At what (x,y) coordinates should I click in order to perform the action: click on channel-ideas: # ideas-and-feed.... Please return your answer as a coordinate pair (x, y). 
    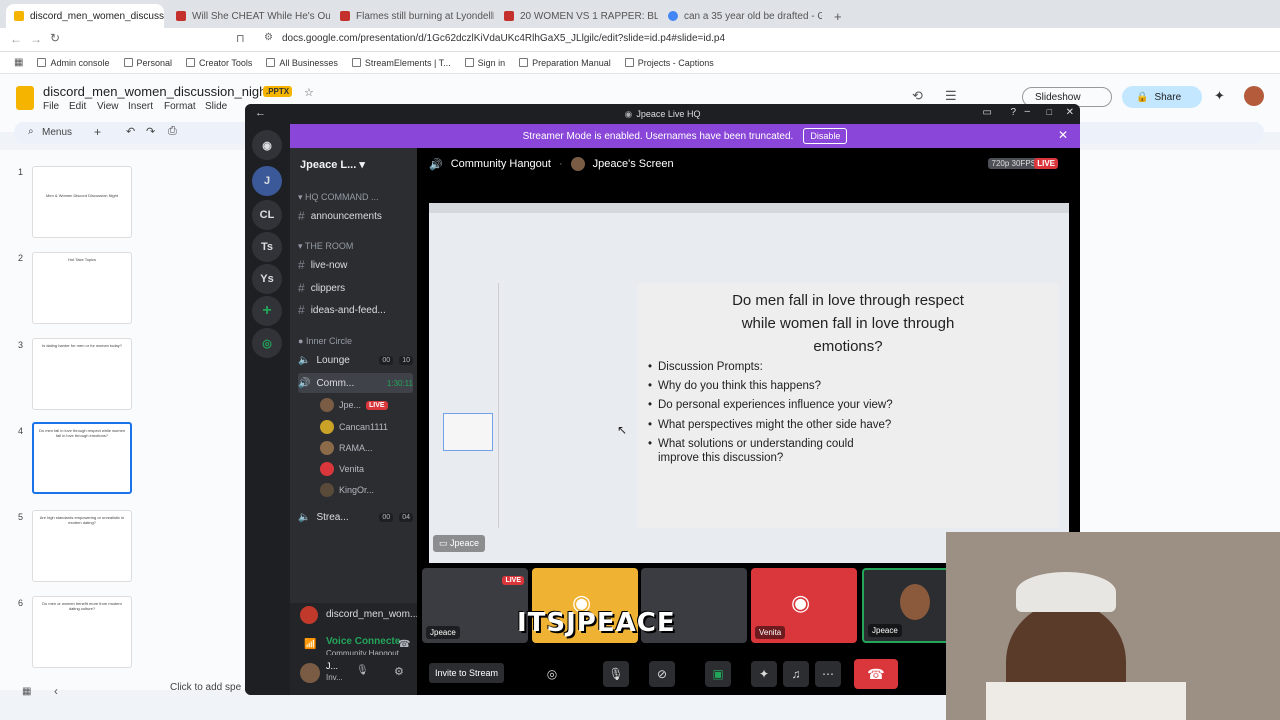
    Looking at the image, I should click on (355, 310).